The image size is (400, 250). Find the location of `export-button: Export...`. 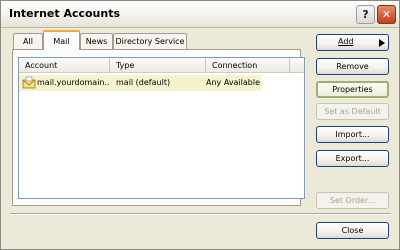

export-button: Export... is located at coordinates (352, 158).